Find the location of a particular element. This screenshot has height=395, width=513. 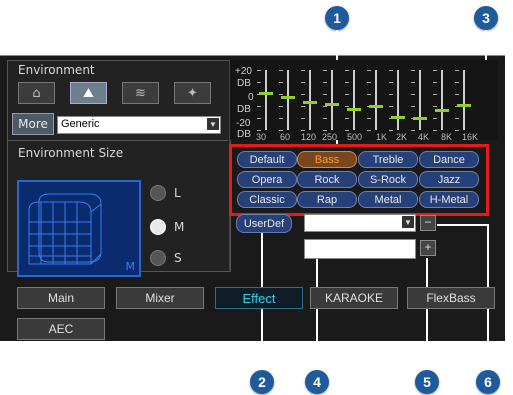

size-option-s: S is located at coordinates (166, 258).